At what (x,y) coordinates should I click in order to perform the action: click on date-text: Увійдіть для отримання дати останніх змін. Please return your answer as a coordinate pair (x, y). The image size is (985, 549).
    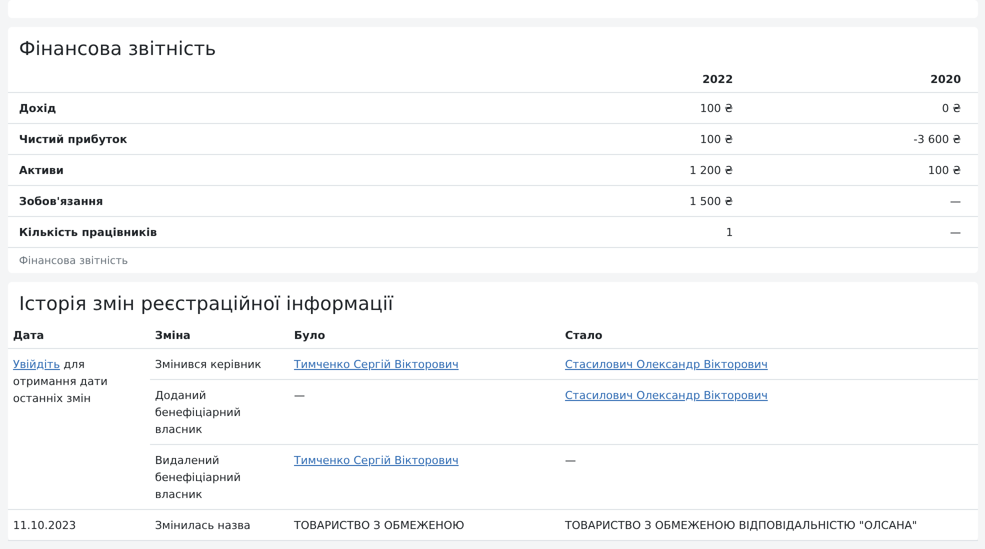
    Looking at the image, I should click on (60, 381).